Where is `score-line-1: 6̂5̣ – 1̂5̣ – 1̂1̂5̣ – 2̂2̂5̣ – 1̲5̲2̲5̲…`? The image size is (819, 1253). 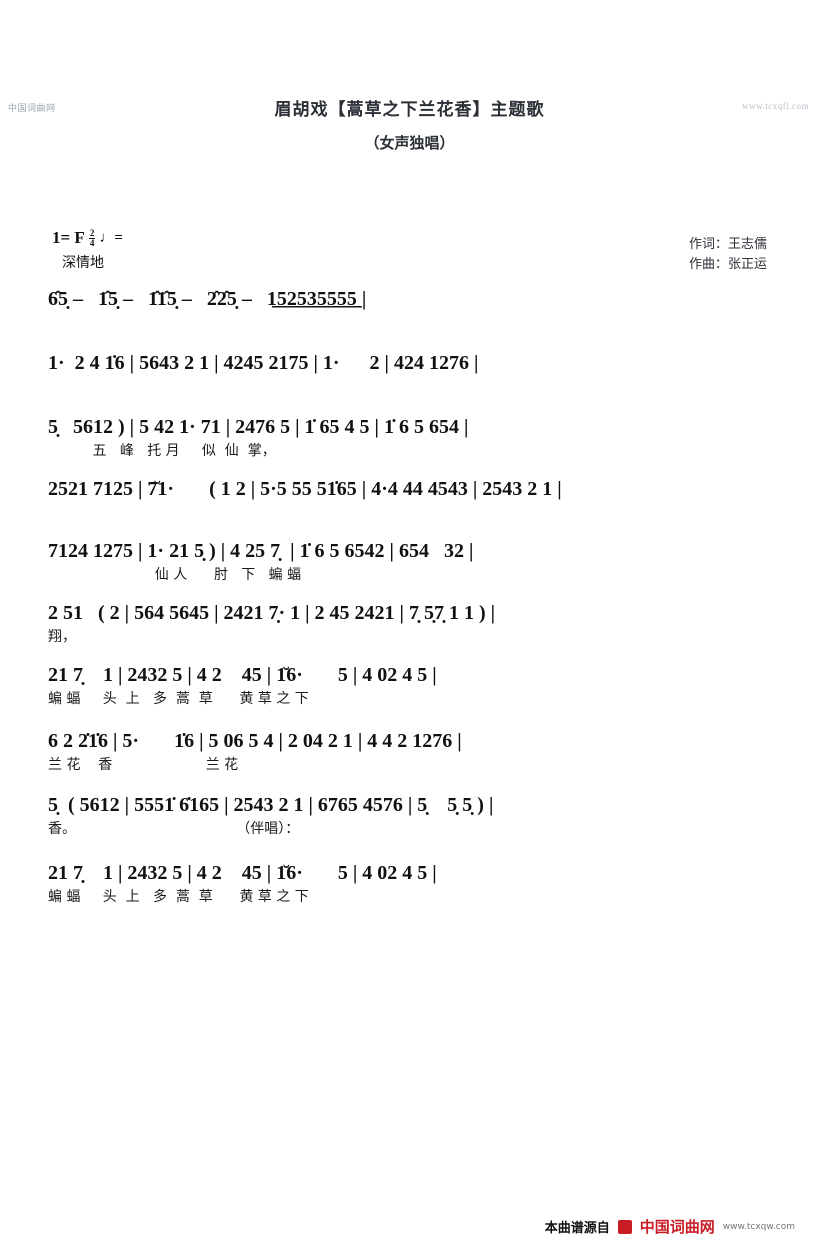 score-line-1: 6̂5̣ – 1̂5̣ – 1̂1̂5̣ – 2̂2̂5̣ – 1̲5̲2̲5̲… is located at coordinates (410, 310).